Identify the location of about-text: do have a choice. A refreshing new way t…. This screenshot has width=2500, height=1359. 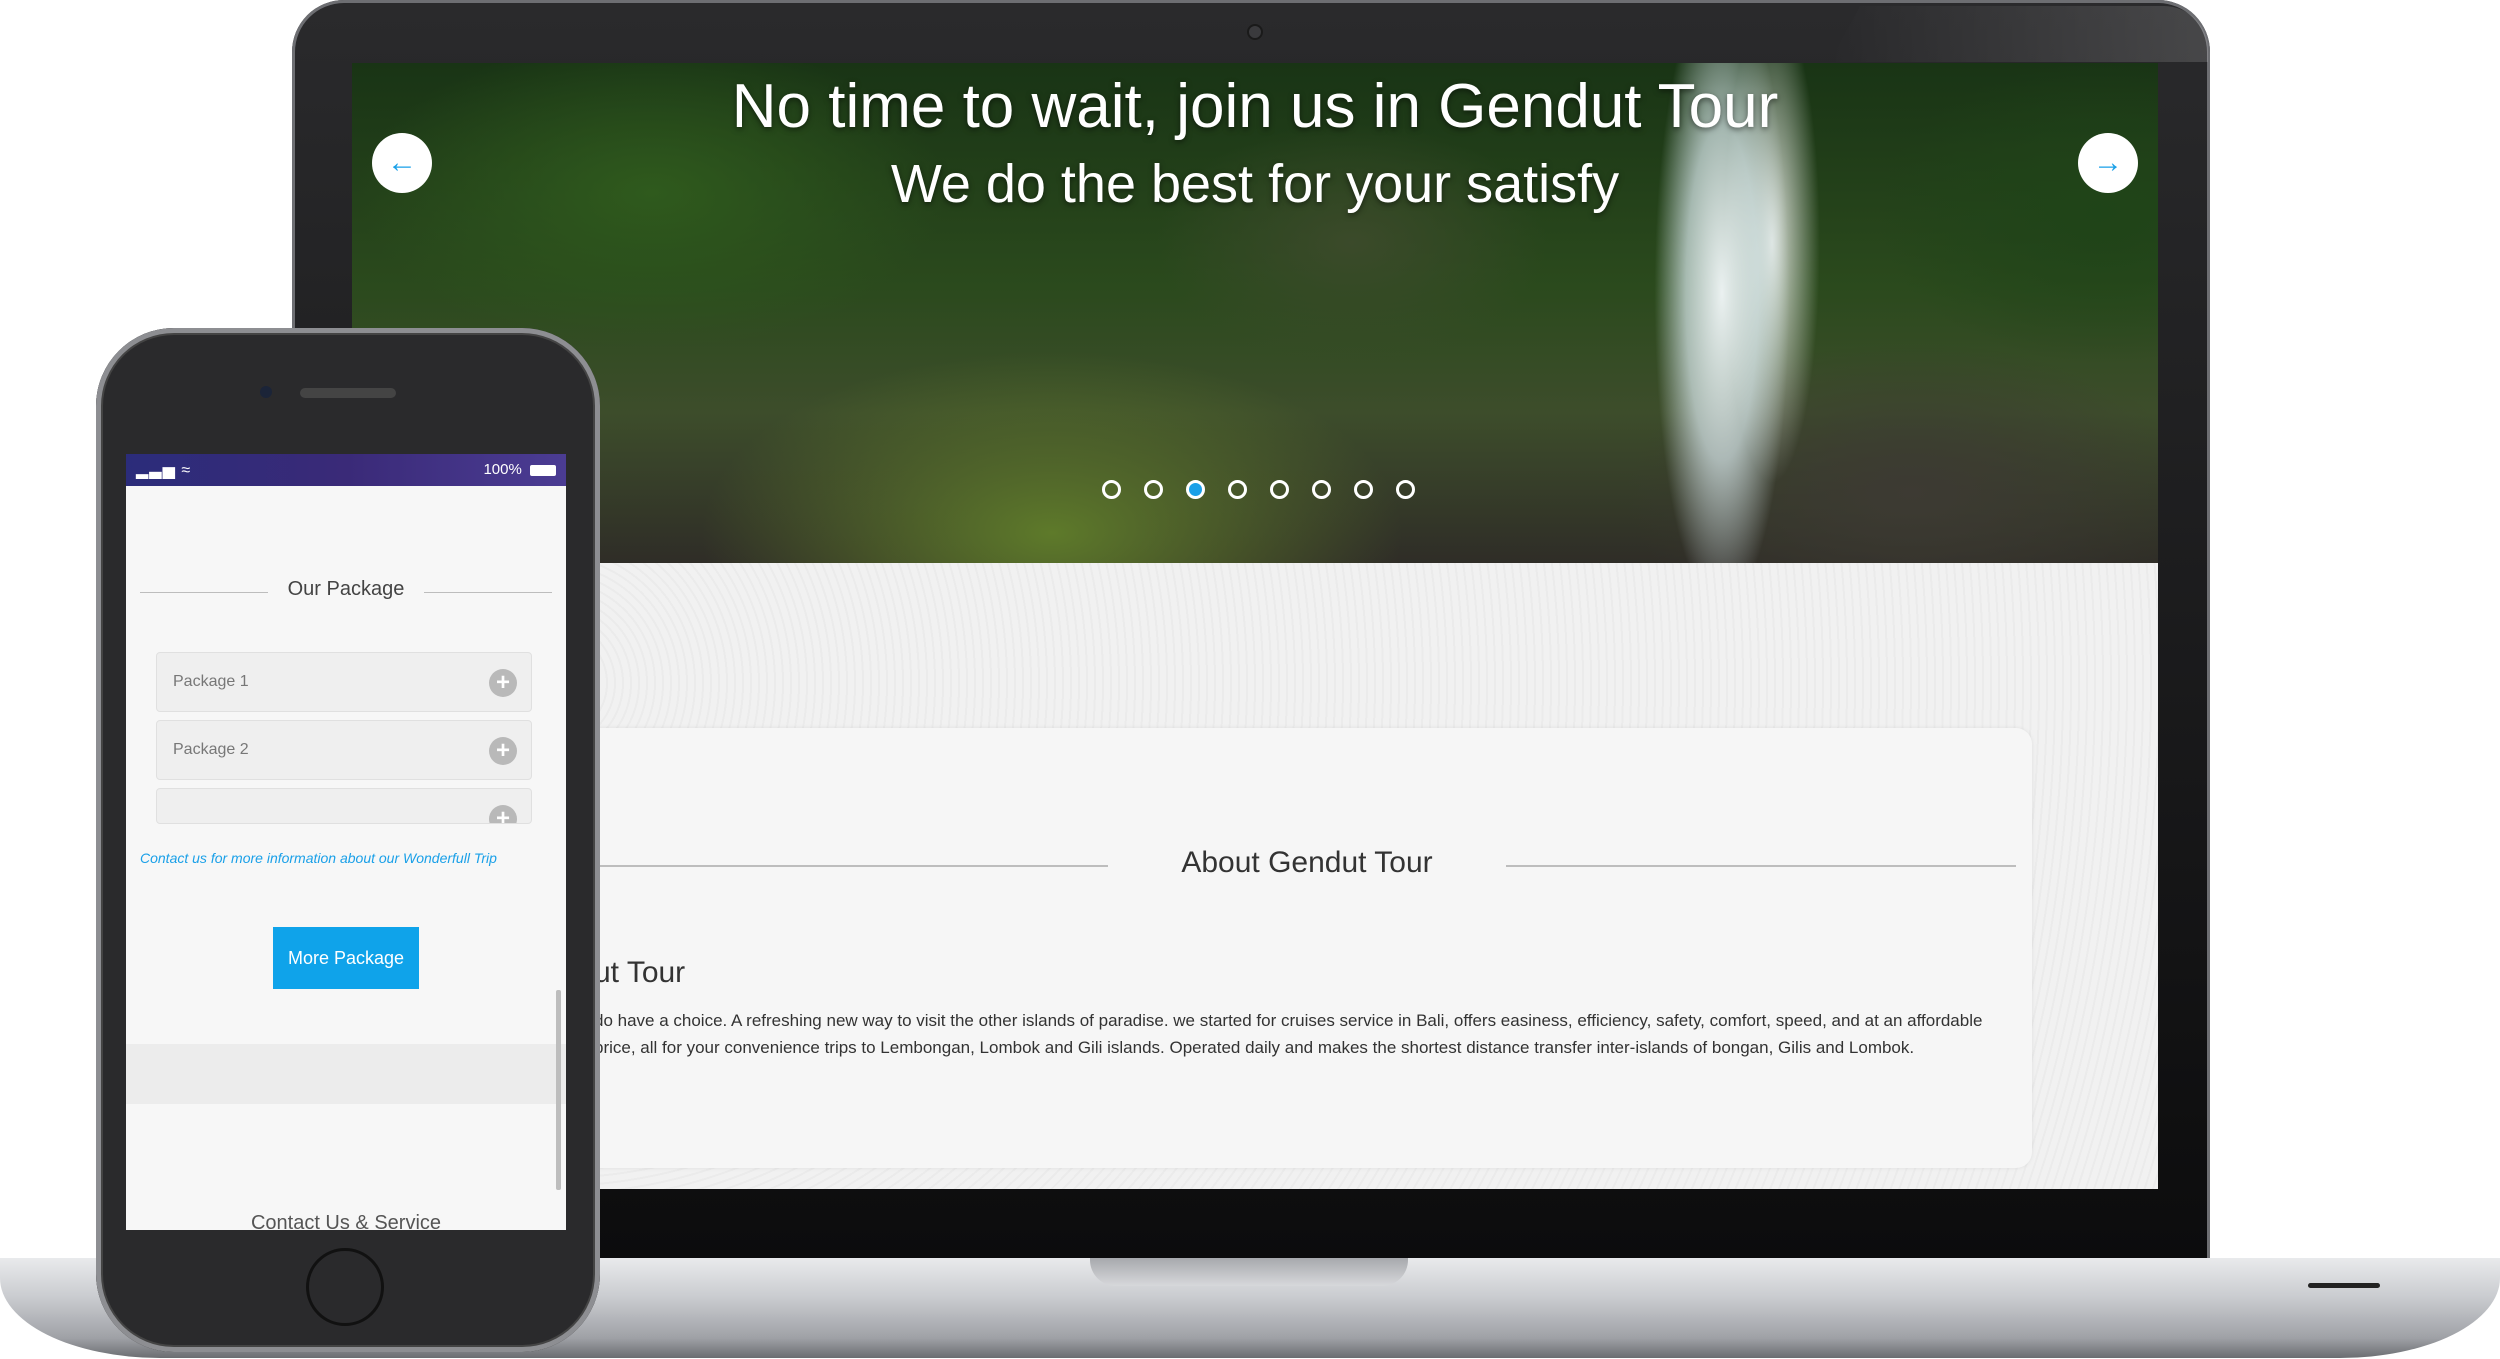
(1288, 1034).